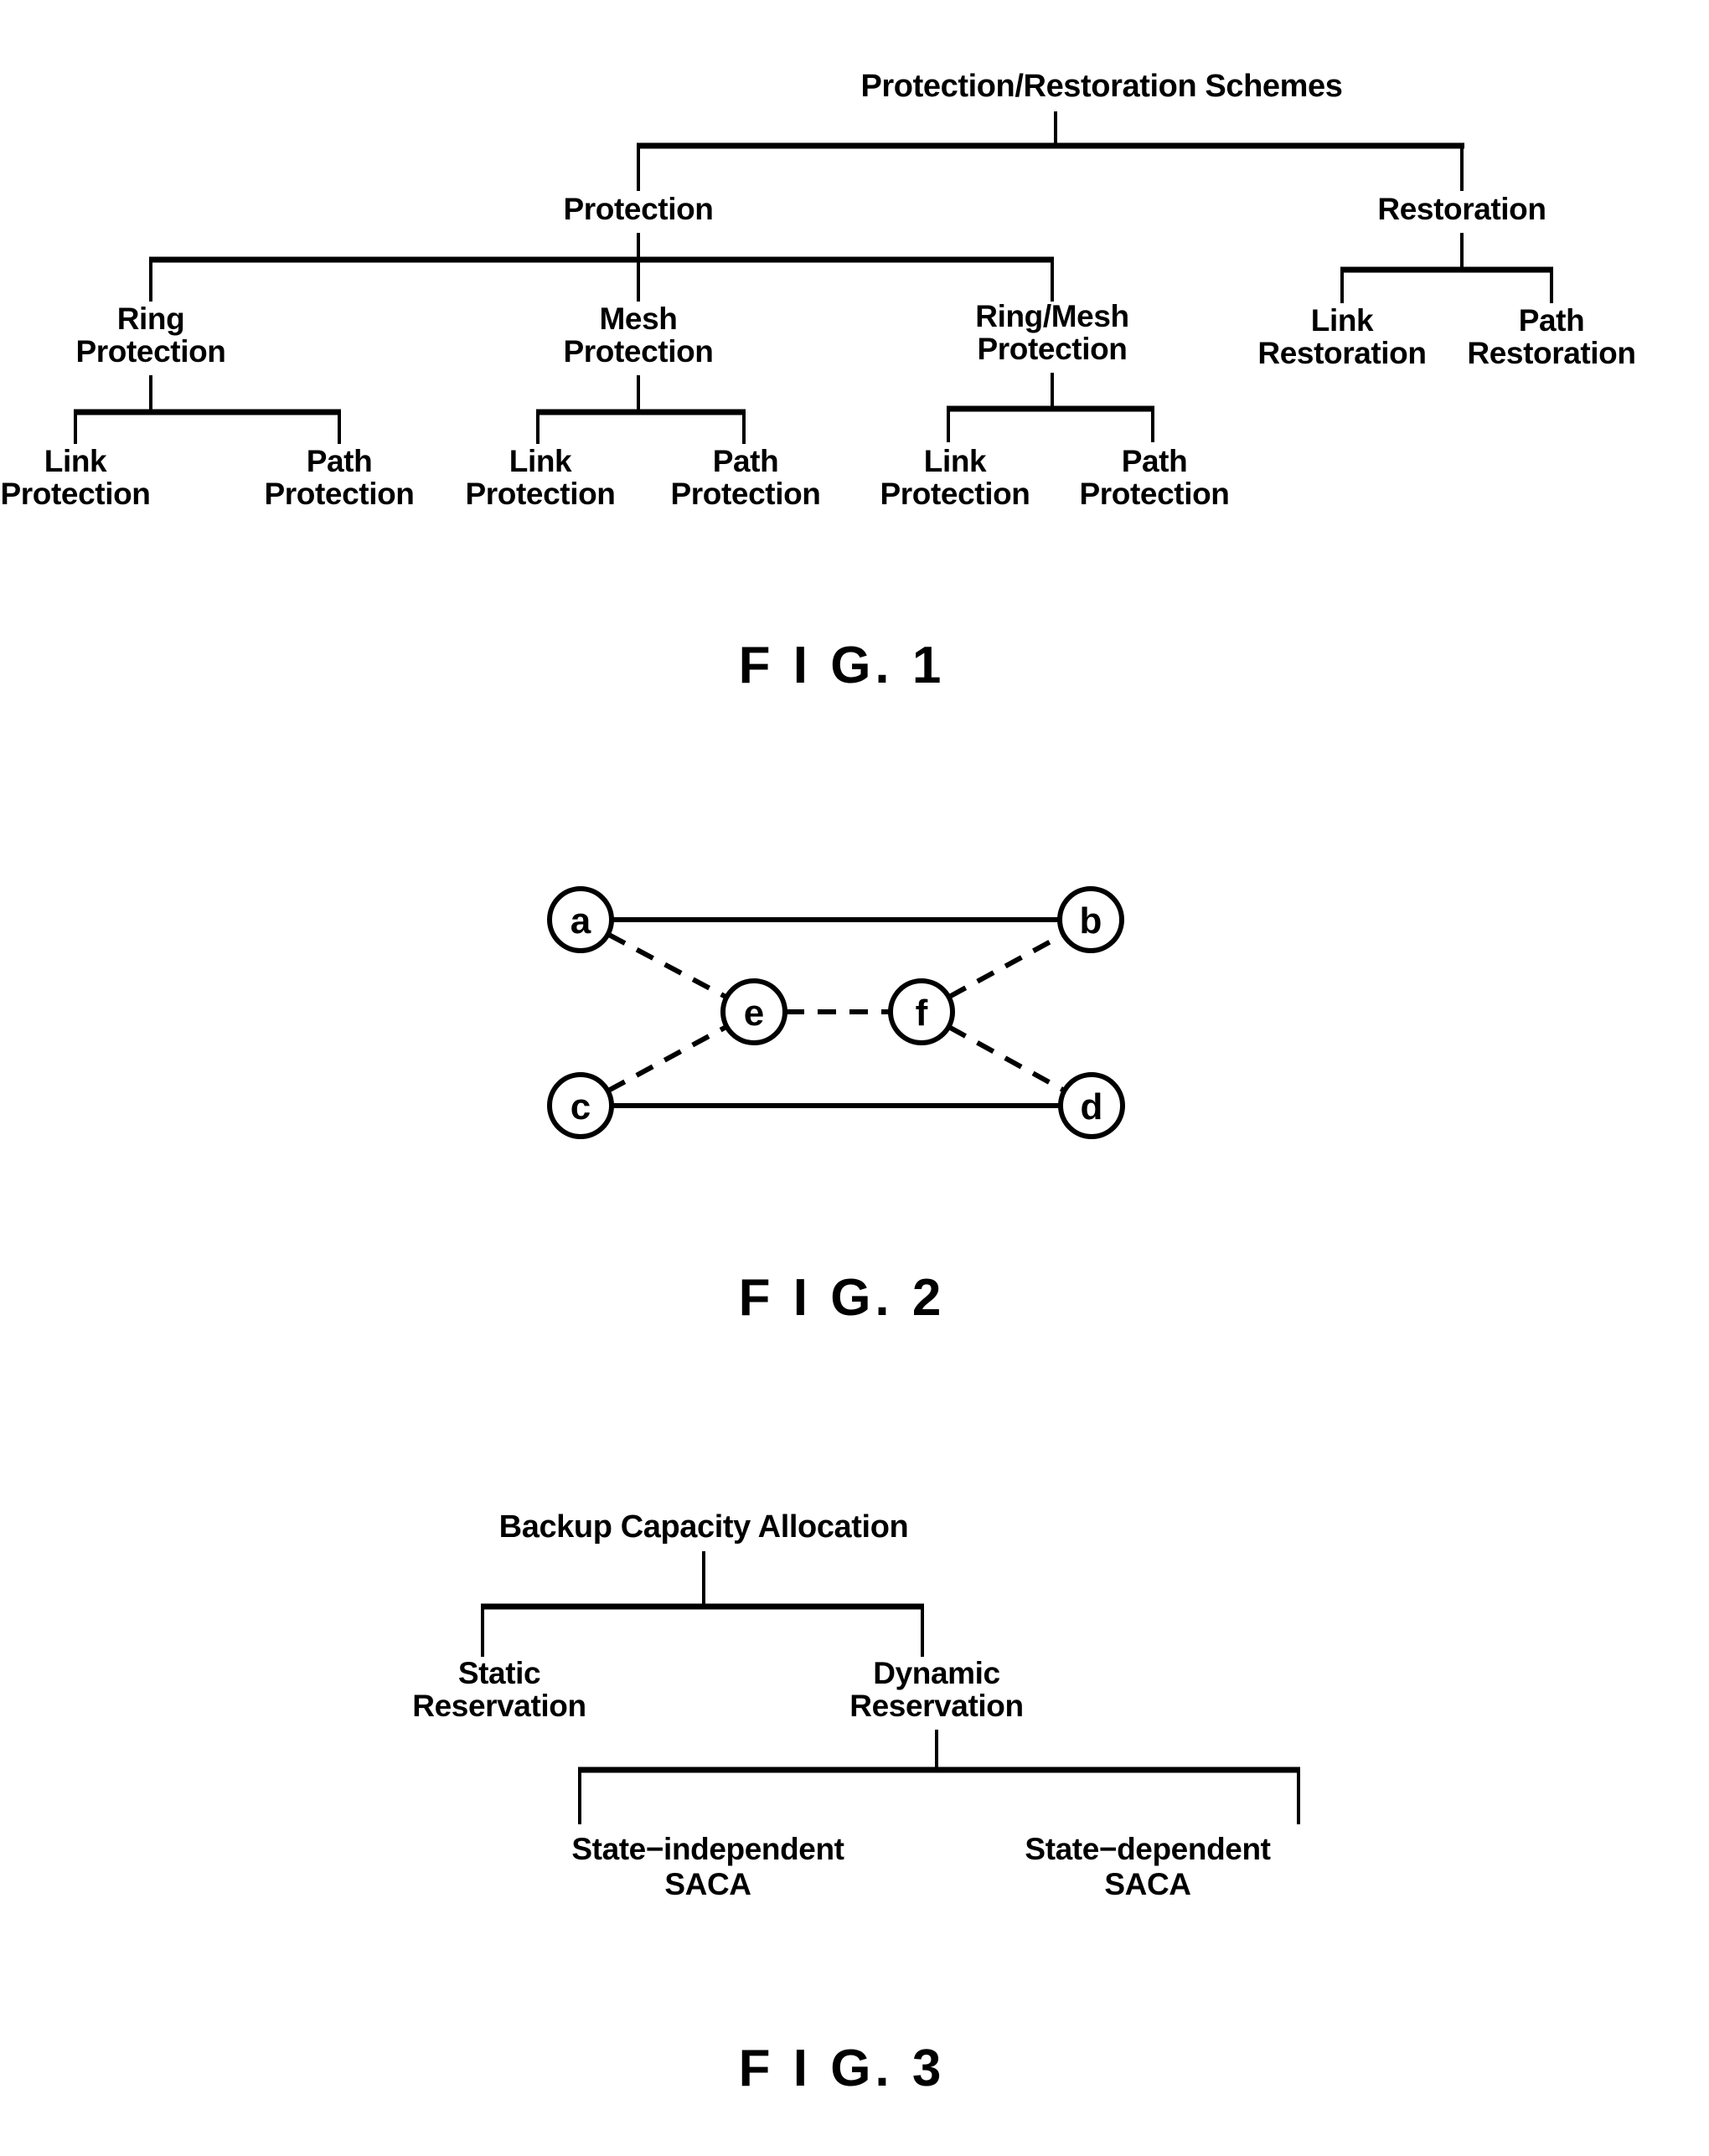 Image resolution: width=1709 pixels, height=2156 pixels. What do you see at coordinates (151, 352) in the screenshot?
I see `fig1-ring-protection-label-line2: Protection` at bounding box center [151, 352].